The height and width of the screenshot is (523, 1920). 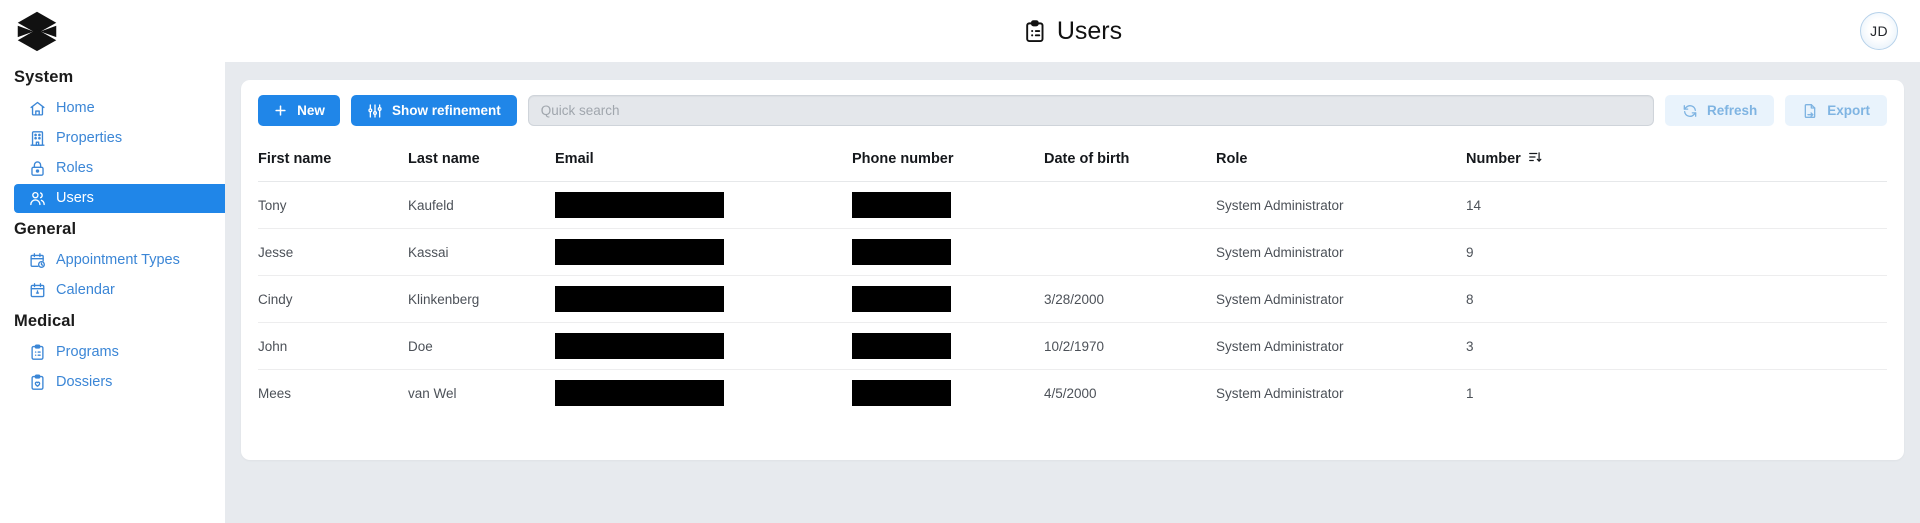 What do you see at coordinates (1676, 161) in the screenshot?
I see `column-header-number: Number` at bounding box center [1676, 161].